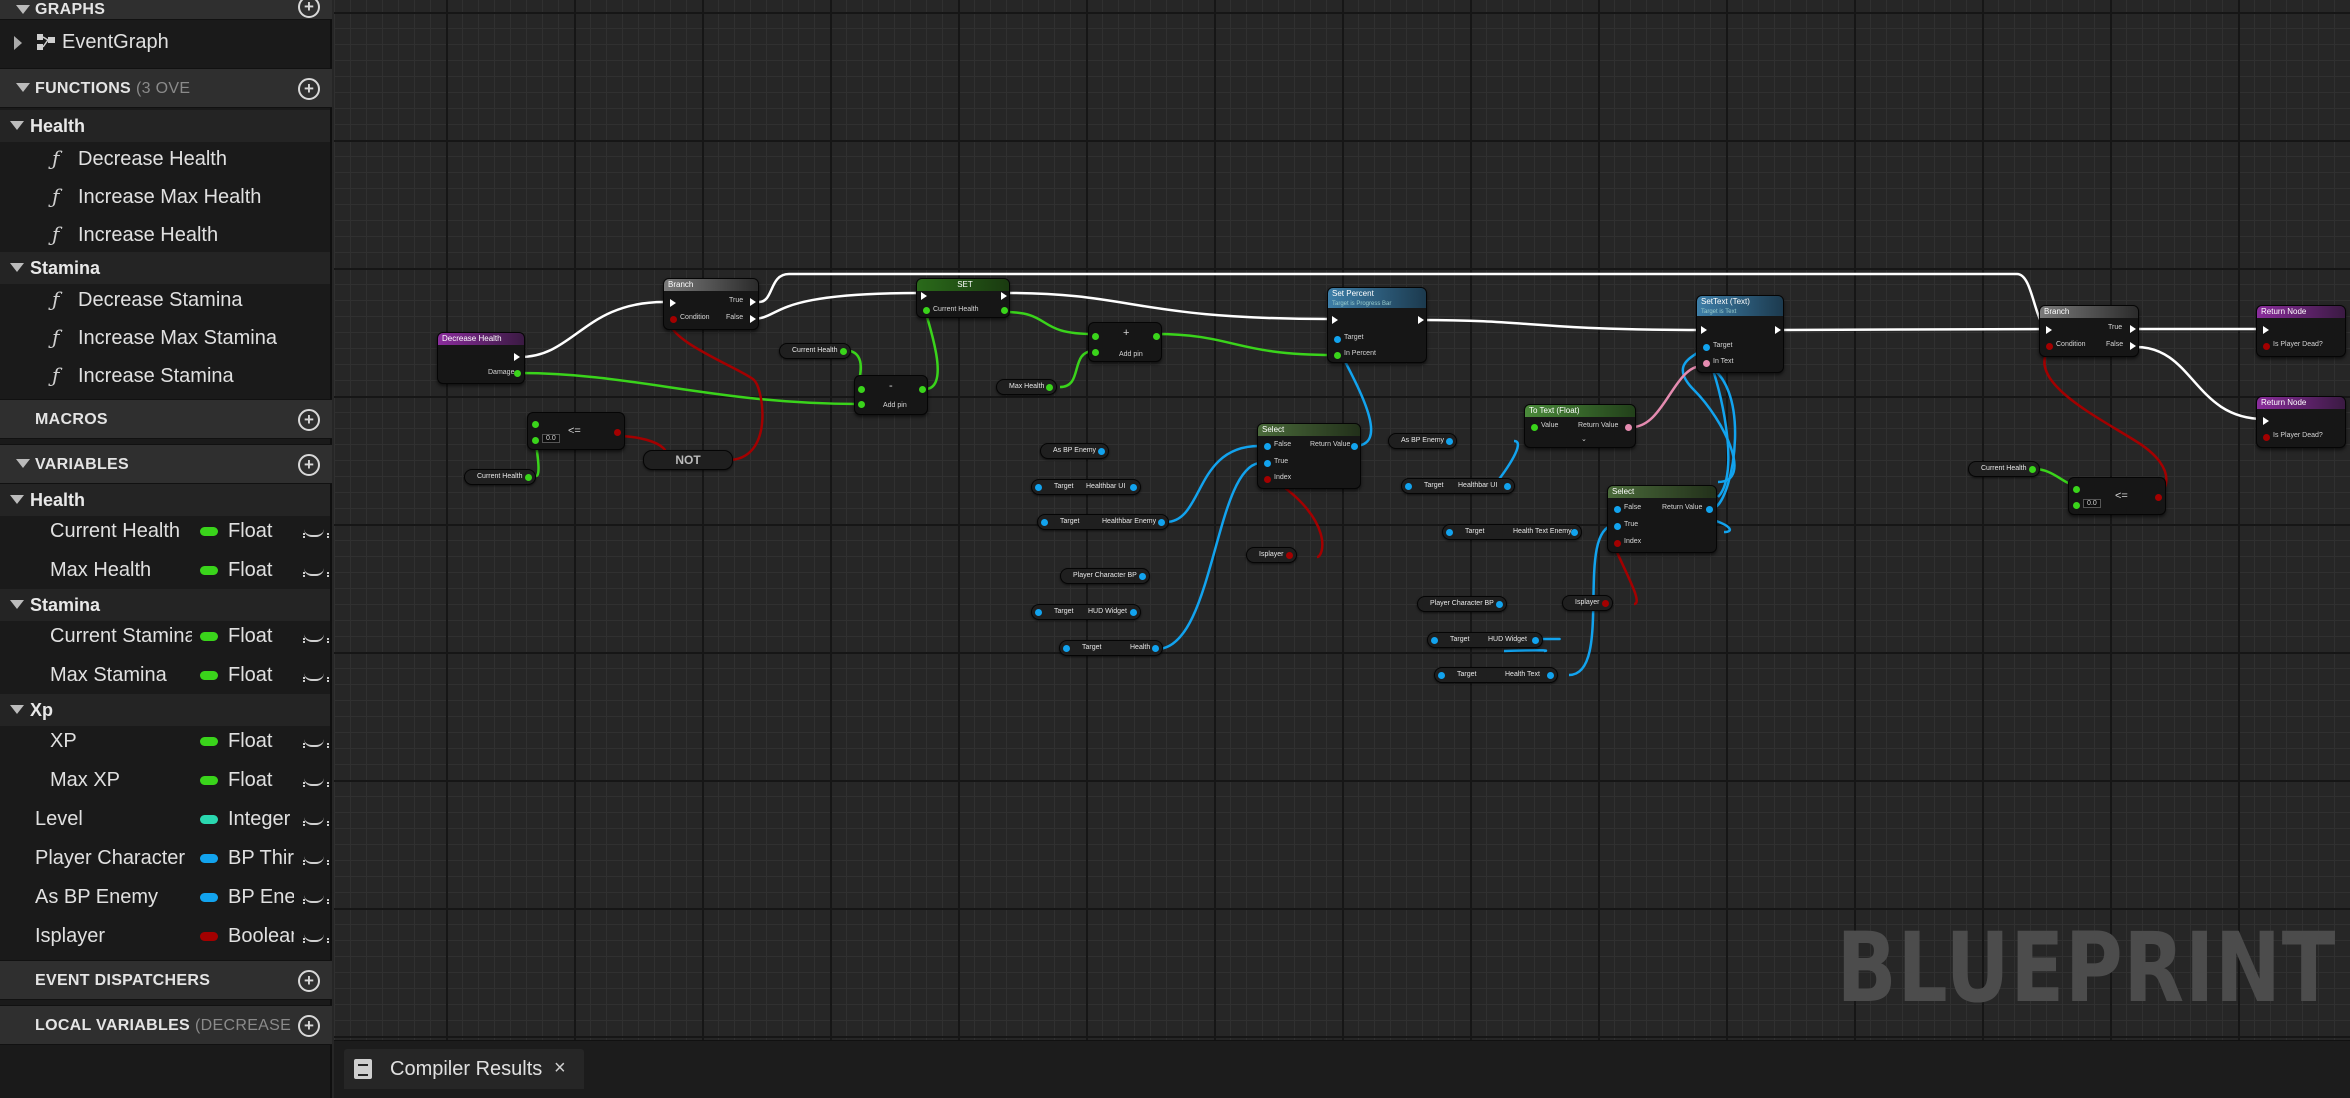 The height and width of the screenshot is (1098, 2350). I want to click on function-entry-node: Decrease Health Damage, so click(481, 358).